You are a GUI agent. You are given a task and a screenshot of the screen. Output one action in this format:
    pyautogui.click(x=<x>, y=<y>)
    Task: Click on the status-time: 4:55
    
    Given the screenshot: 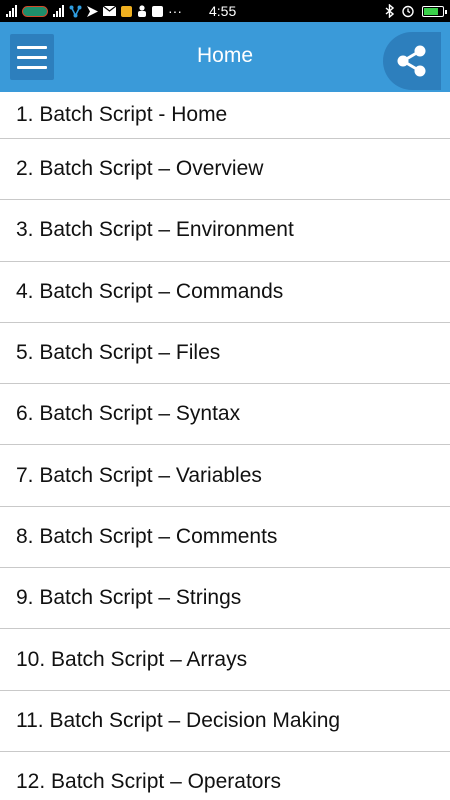 What is the action you would take?
    pyautogui.click(x=223, y=11)
    